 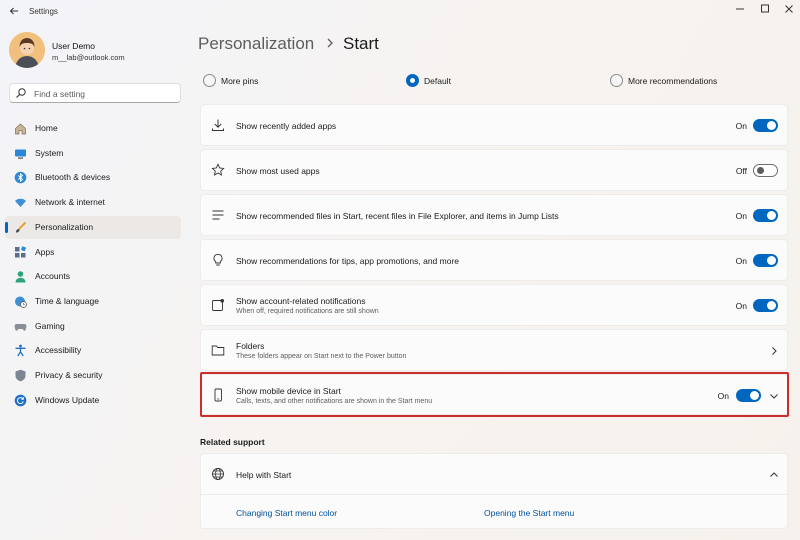 What do you see at coordinates (6, 227) in the screenshot?
I see `selection-indicator` at bounding box center [6, 227].